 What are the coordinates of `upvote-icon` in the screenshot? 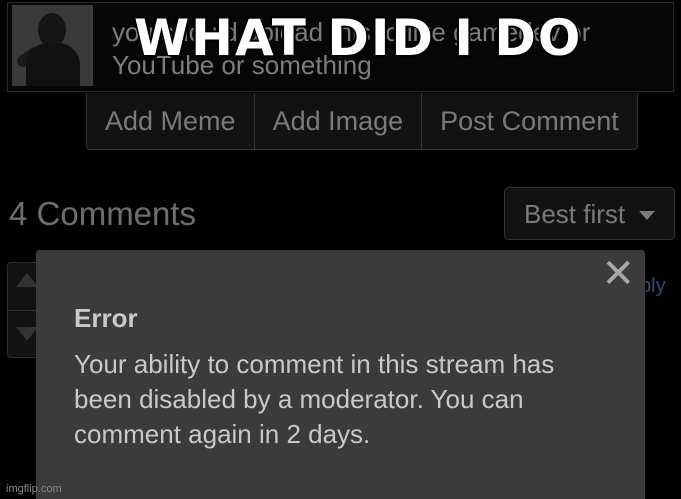 It's located at (27, 280).